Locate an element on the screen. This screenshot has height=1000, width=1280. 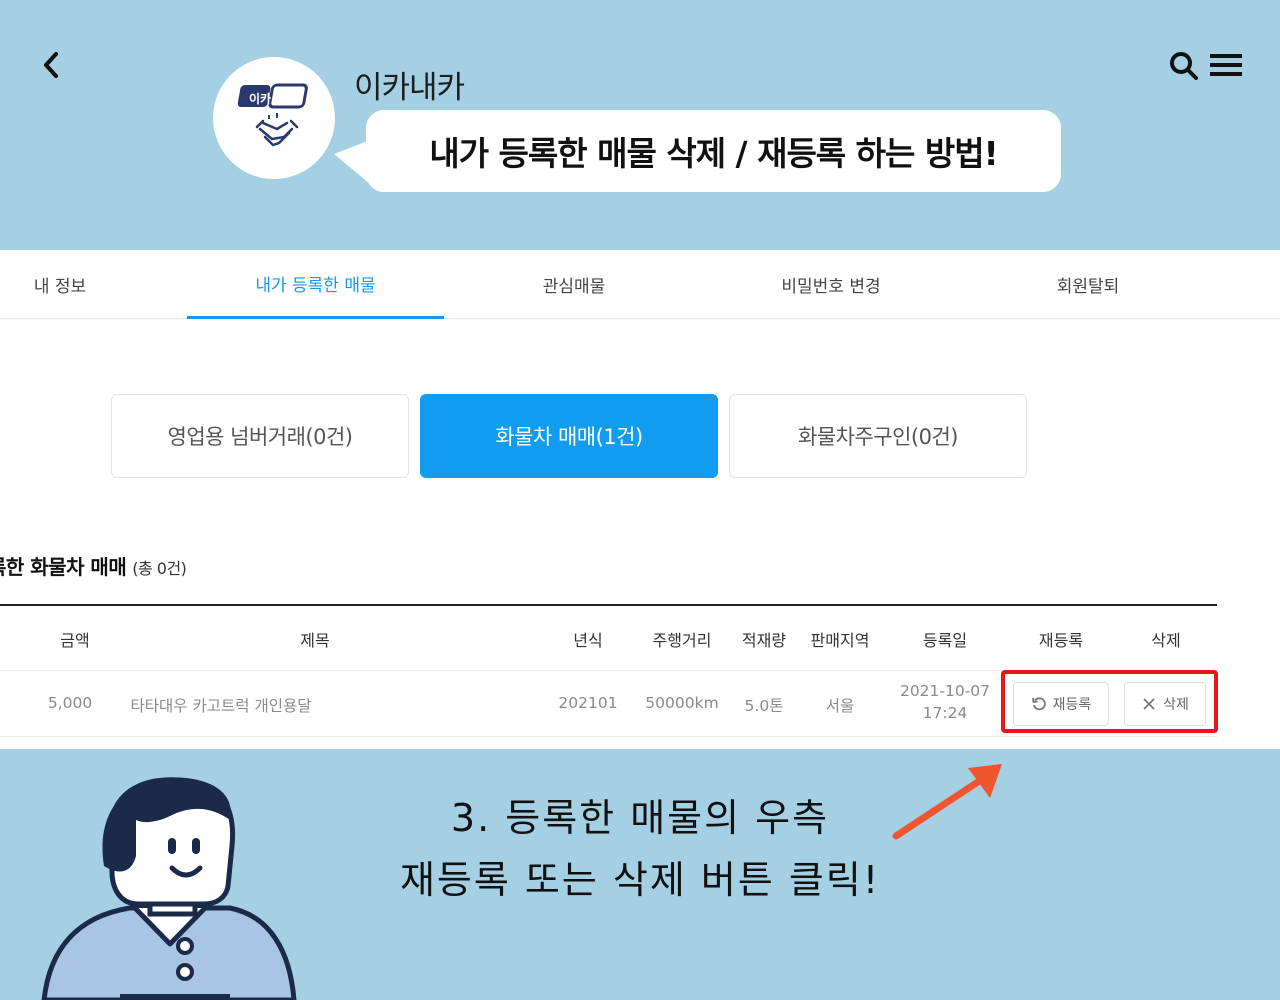
reregister-label: 재등록 is located at coordinates (1072, 705).